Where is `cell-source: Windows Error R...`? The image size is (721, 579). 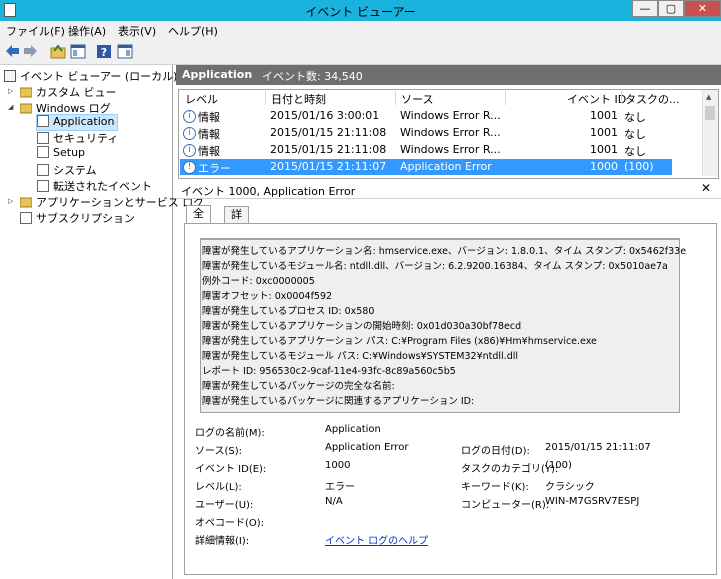
cell-source: Windows Error R... is located at coordinates (450, 132).